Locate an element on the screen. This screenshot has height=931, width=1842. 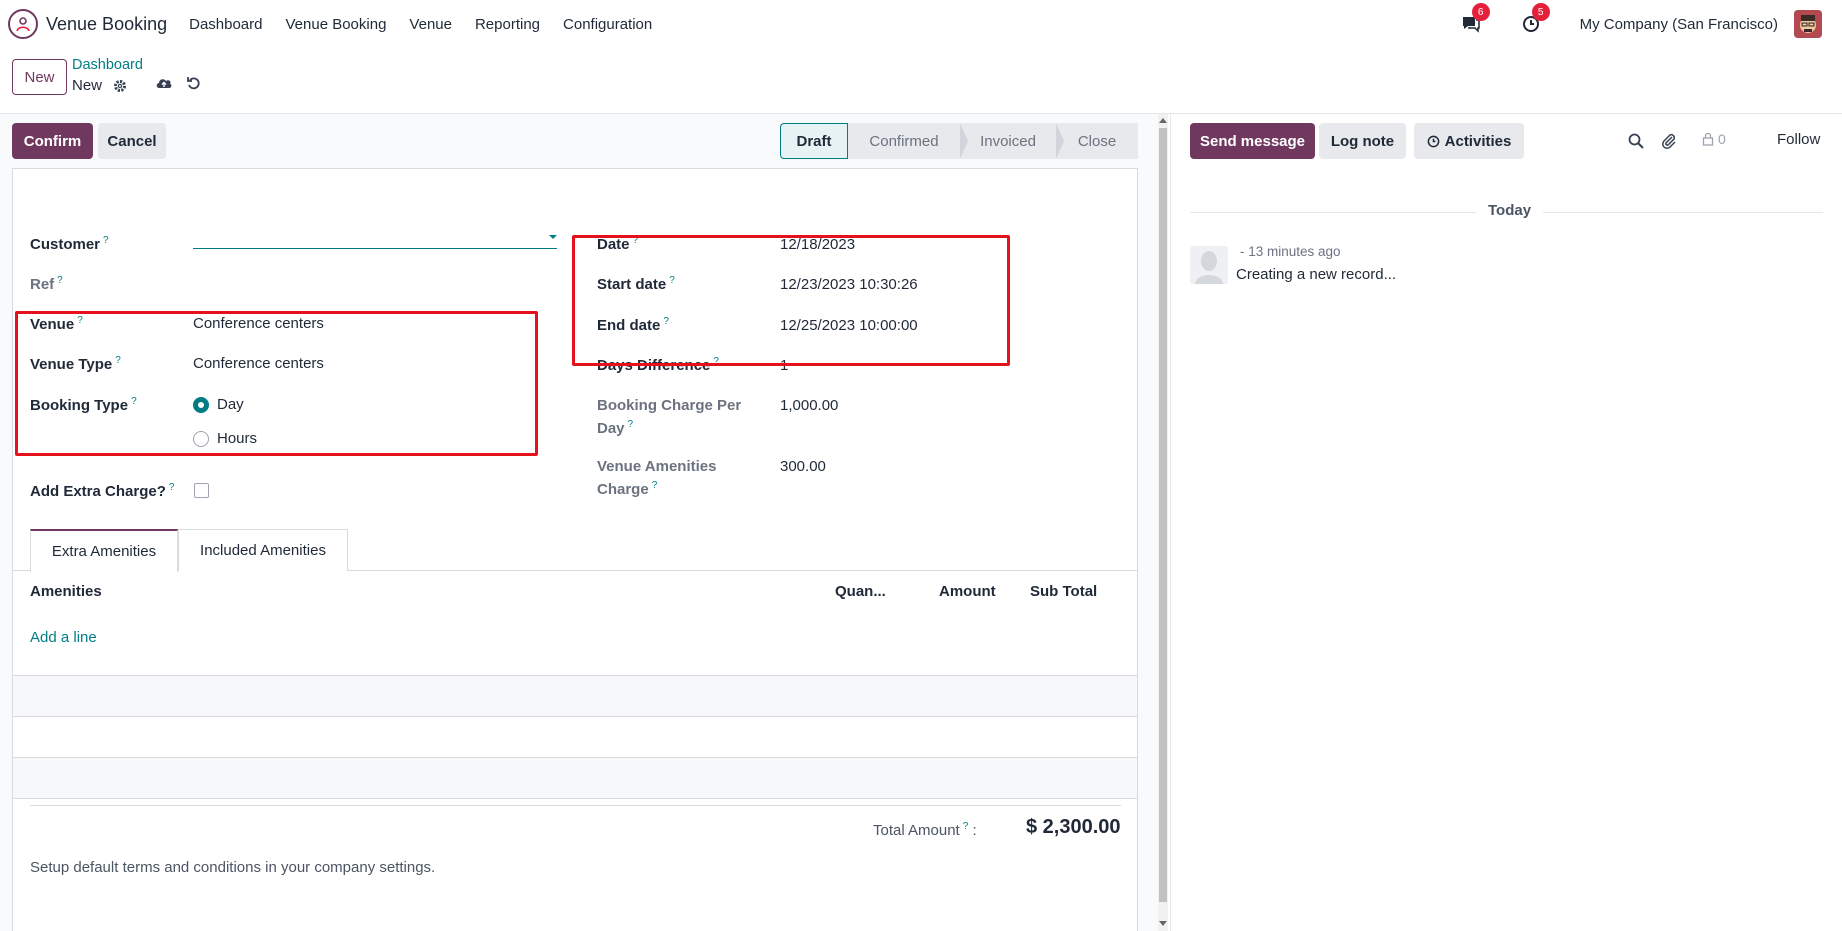
amenities-charge-label-line2-text: Charge is located at coordinates (623, 489).